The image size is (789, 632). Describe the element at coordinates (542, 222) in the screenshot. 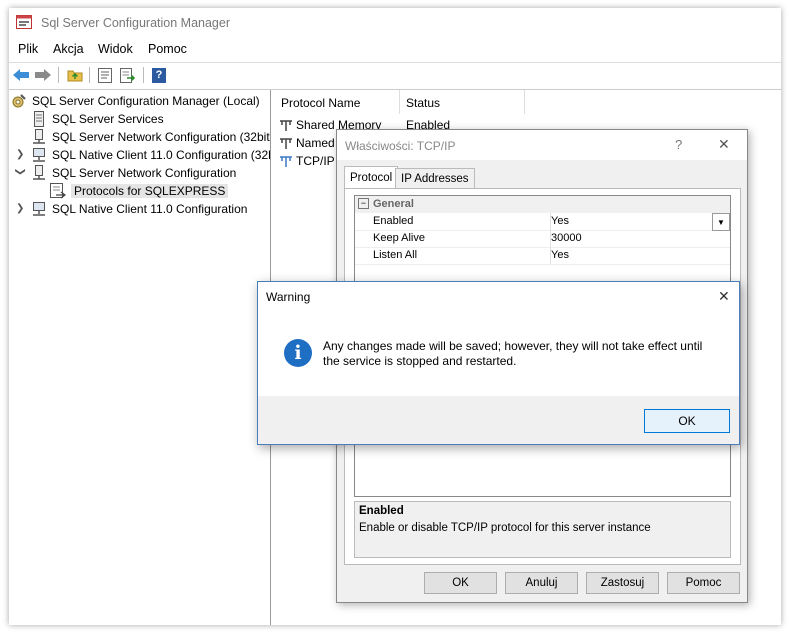

I see `grid-row-enabled: Enabled Yes ▼` at that location.